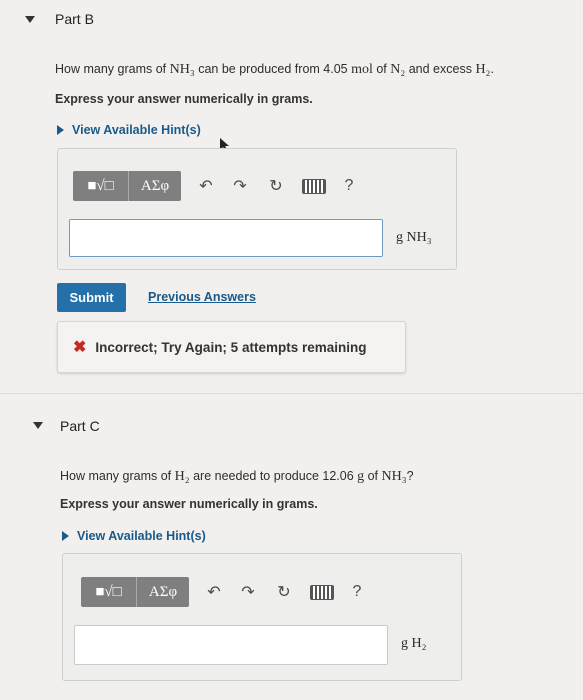 The image size is (583, 700). What do you see at coordinates (414, 237) in the screenshot?
I see `part-b-units: g NH₃` at bounding box center [414, 237].